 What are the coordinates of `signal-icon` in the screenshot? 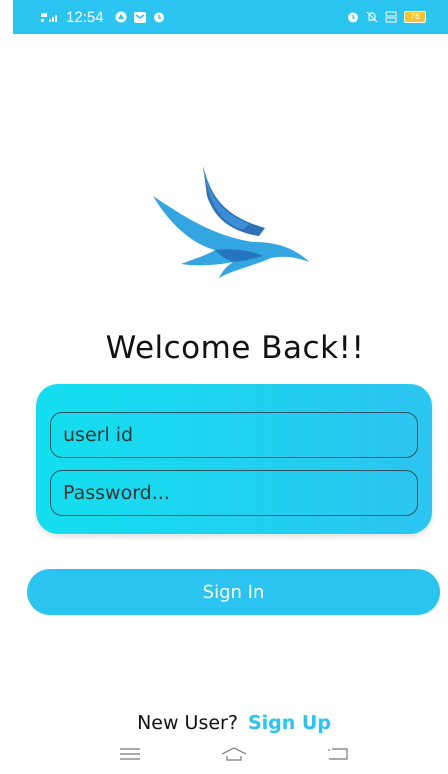 It's located at (50, 17).